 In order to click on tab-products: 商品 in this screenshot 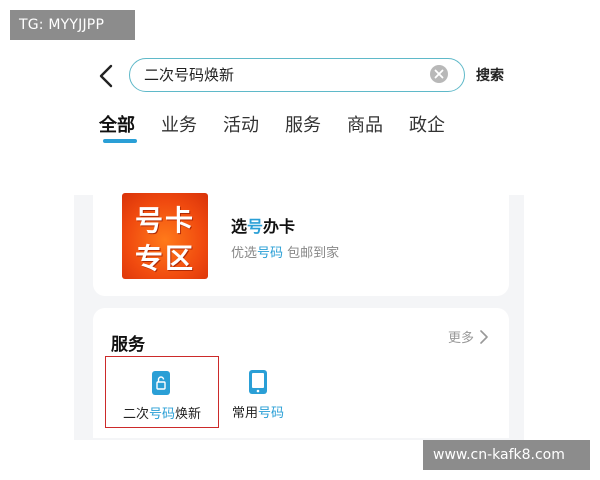, I will do `click(365, 128)`.